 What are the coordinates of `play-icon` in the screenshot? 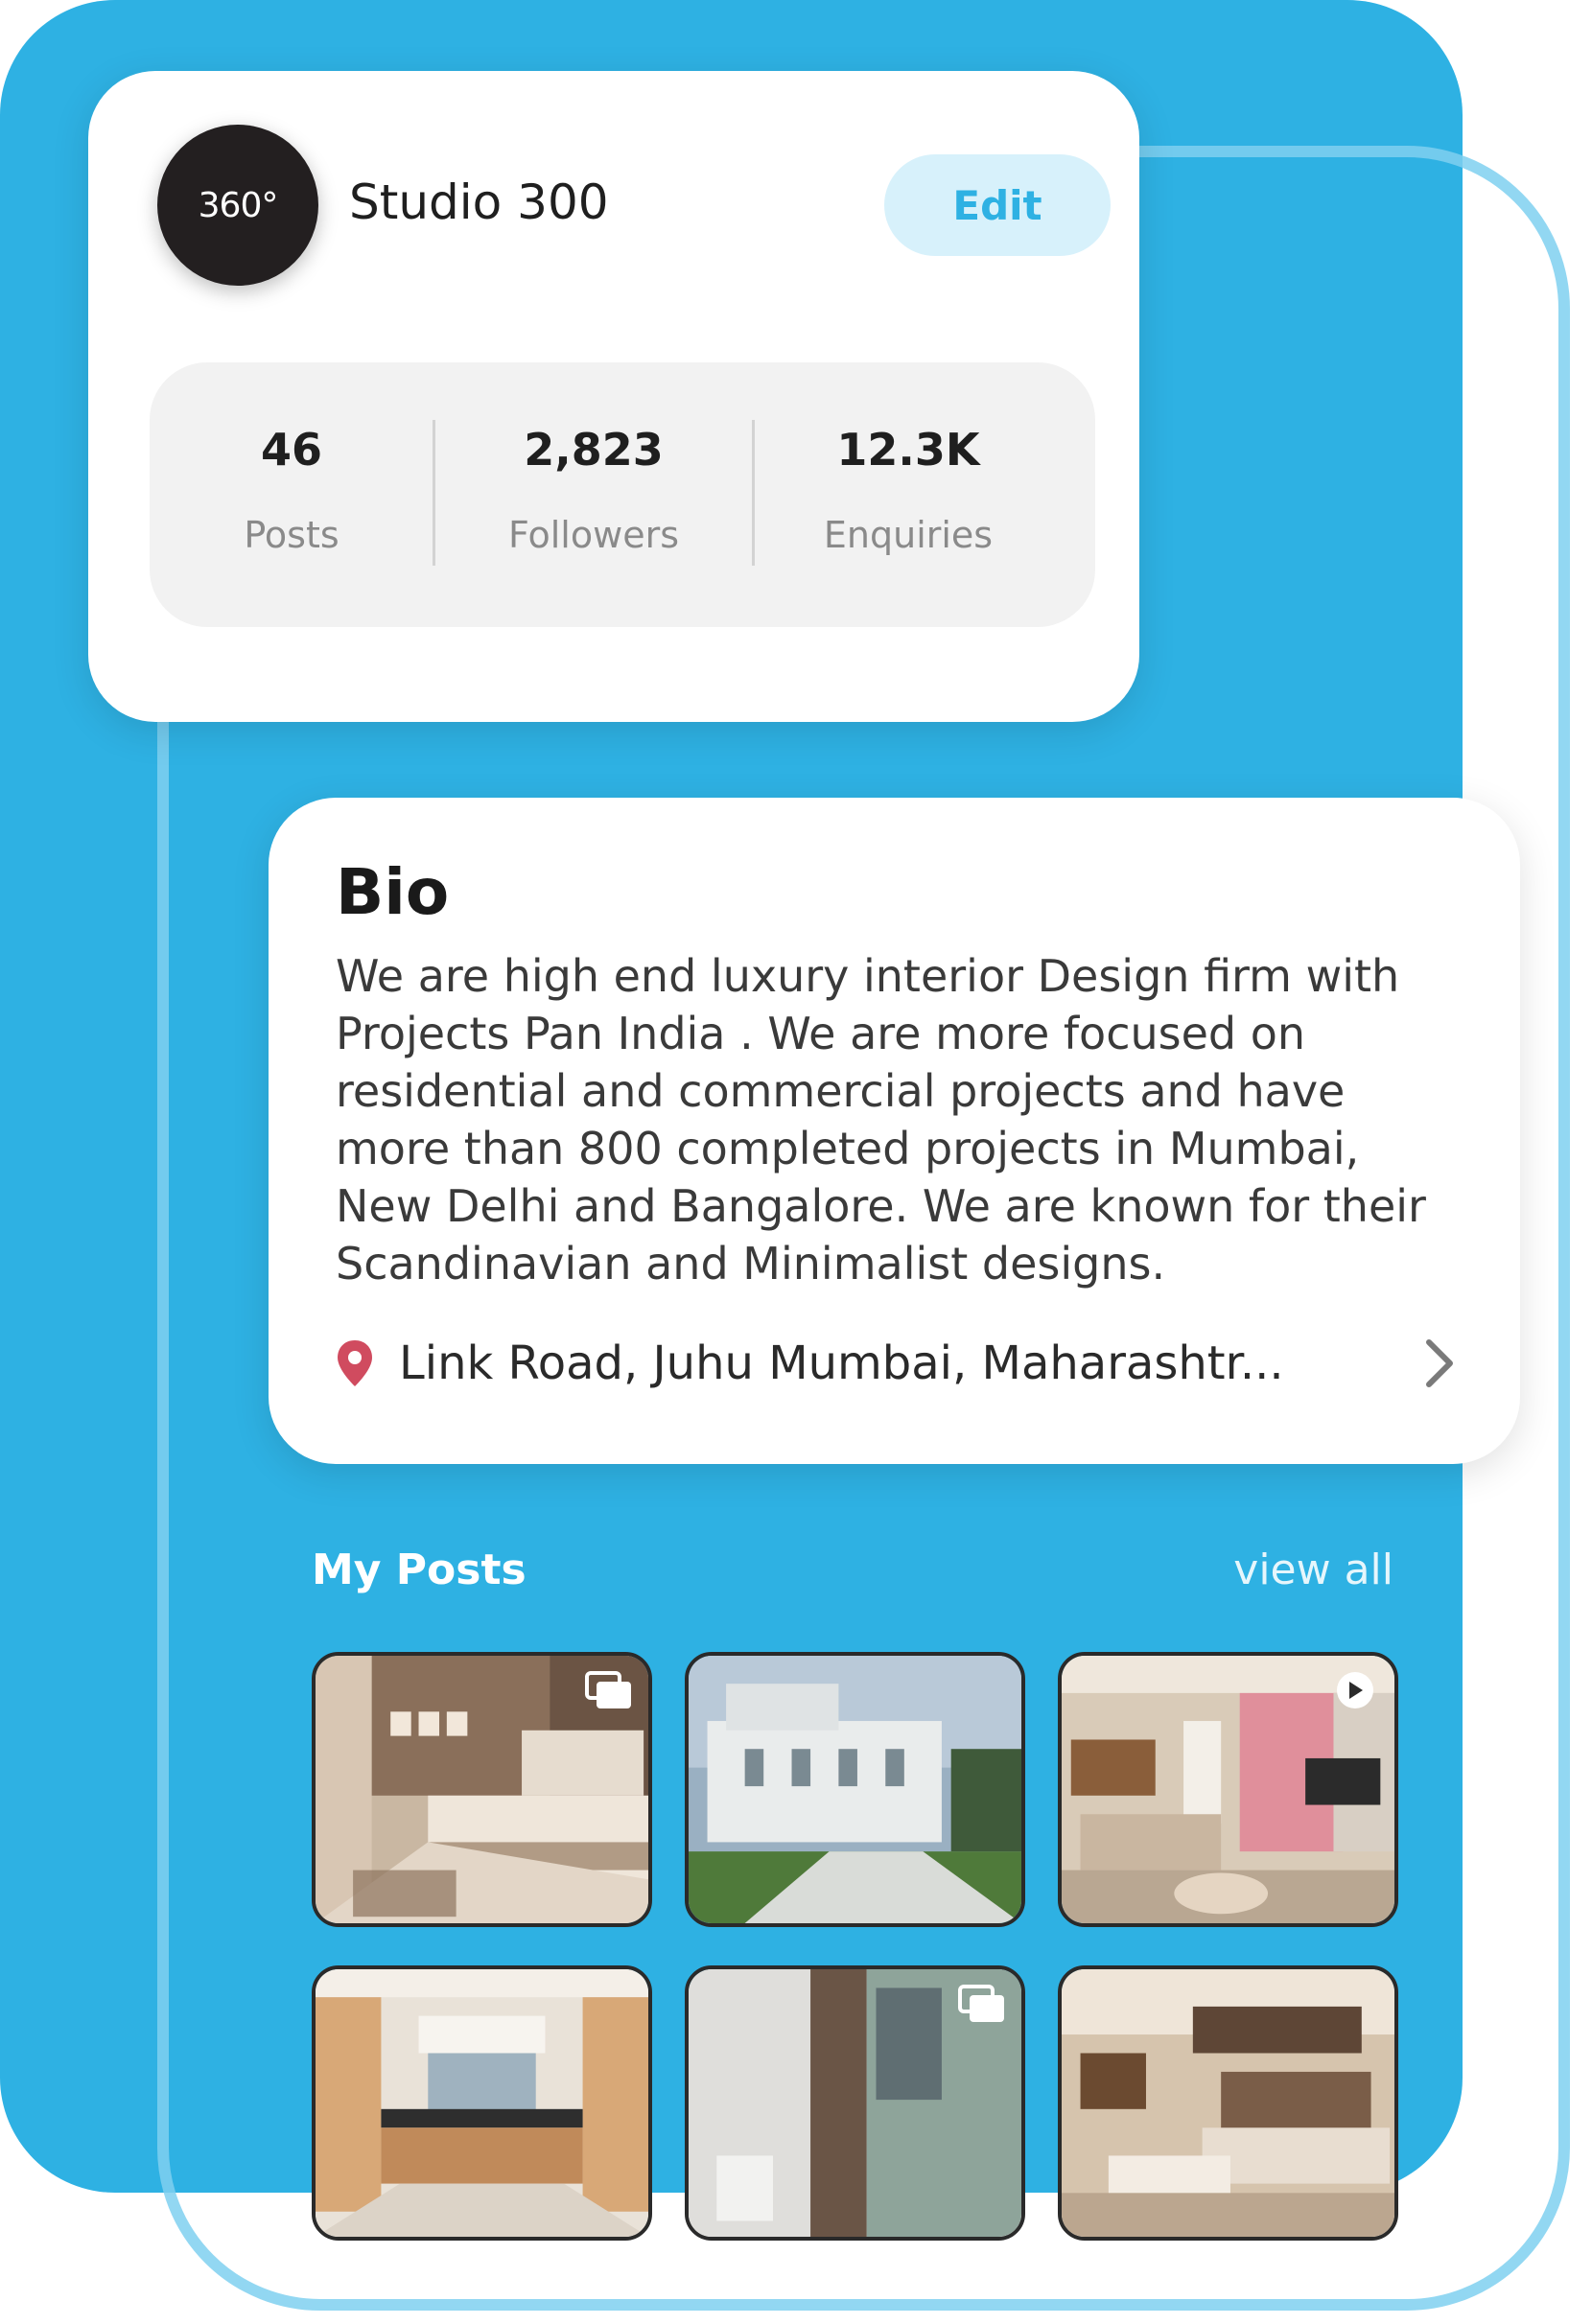 It's located at (1355, 1690).